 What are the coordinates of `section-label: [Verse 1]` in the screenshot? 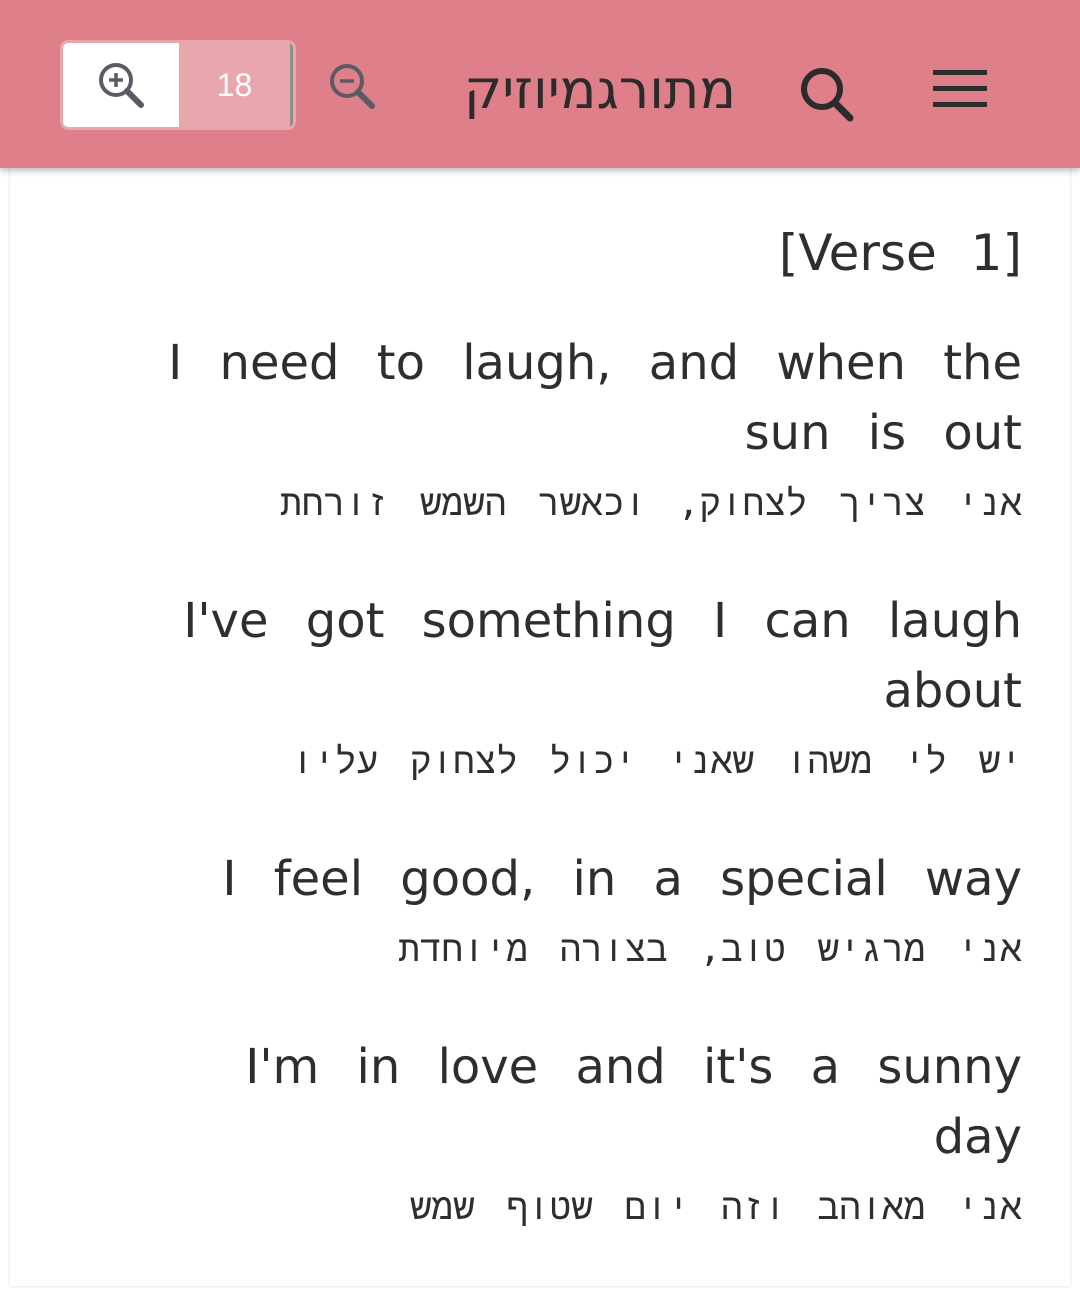 It's located at (900, 253).